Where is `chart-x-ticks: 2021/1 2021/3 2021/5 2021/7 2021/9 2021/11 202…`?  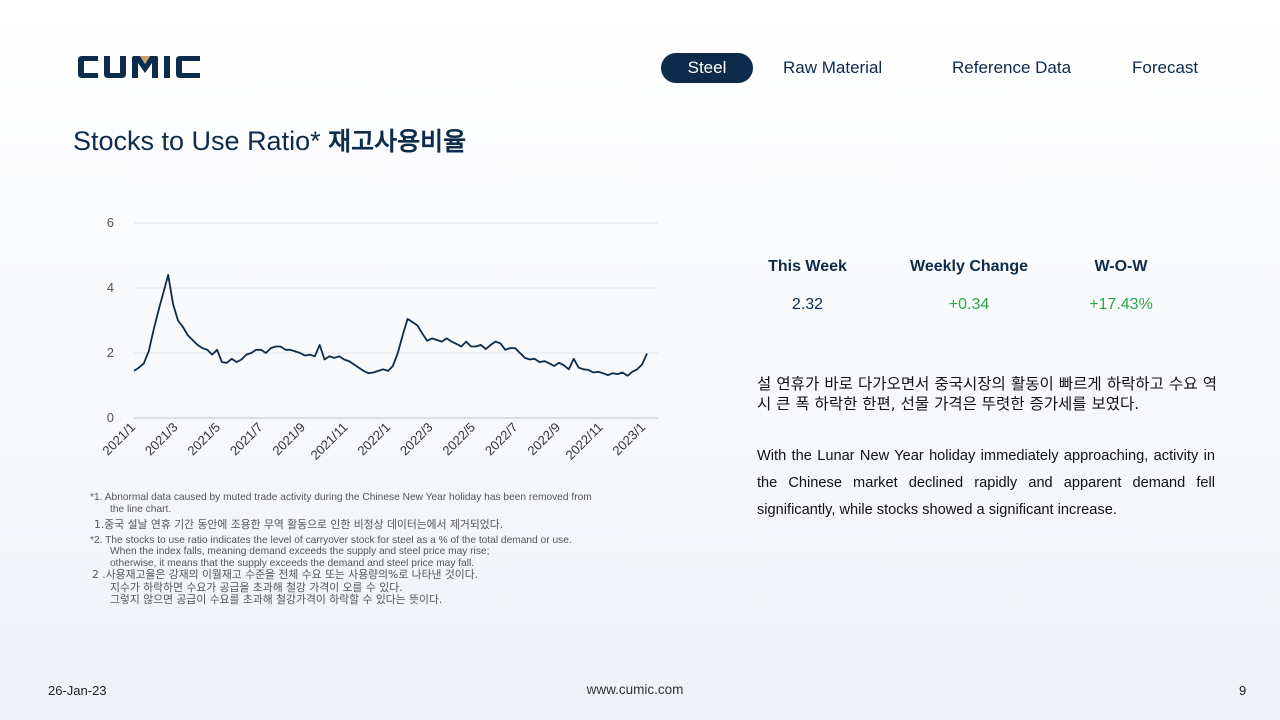
chart-x-ticks: 2021/1 2021/3 2021/5 2021/7 2021/9 2021/11 202… is located at coordinates (373, 441).